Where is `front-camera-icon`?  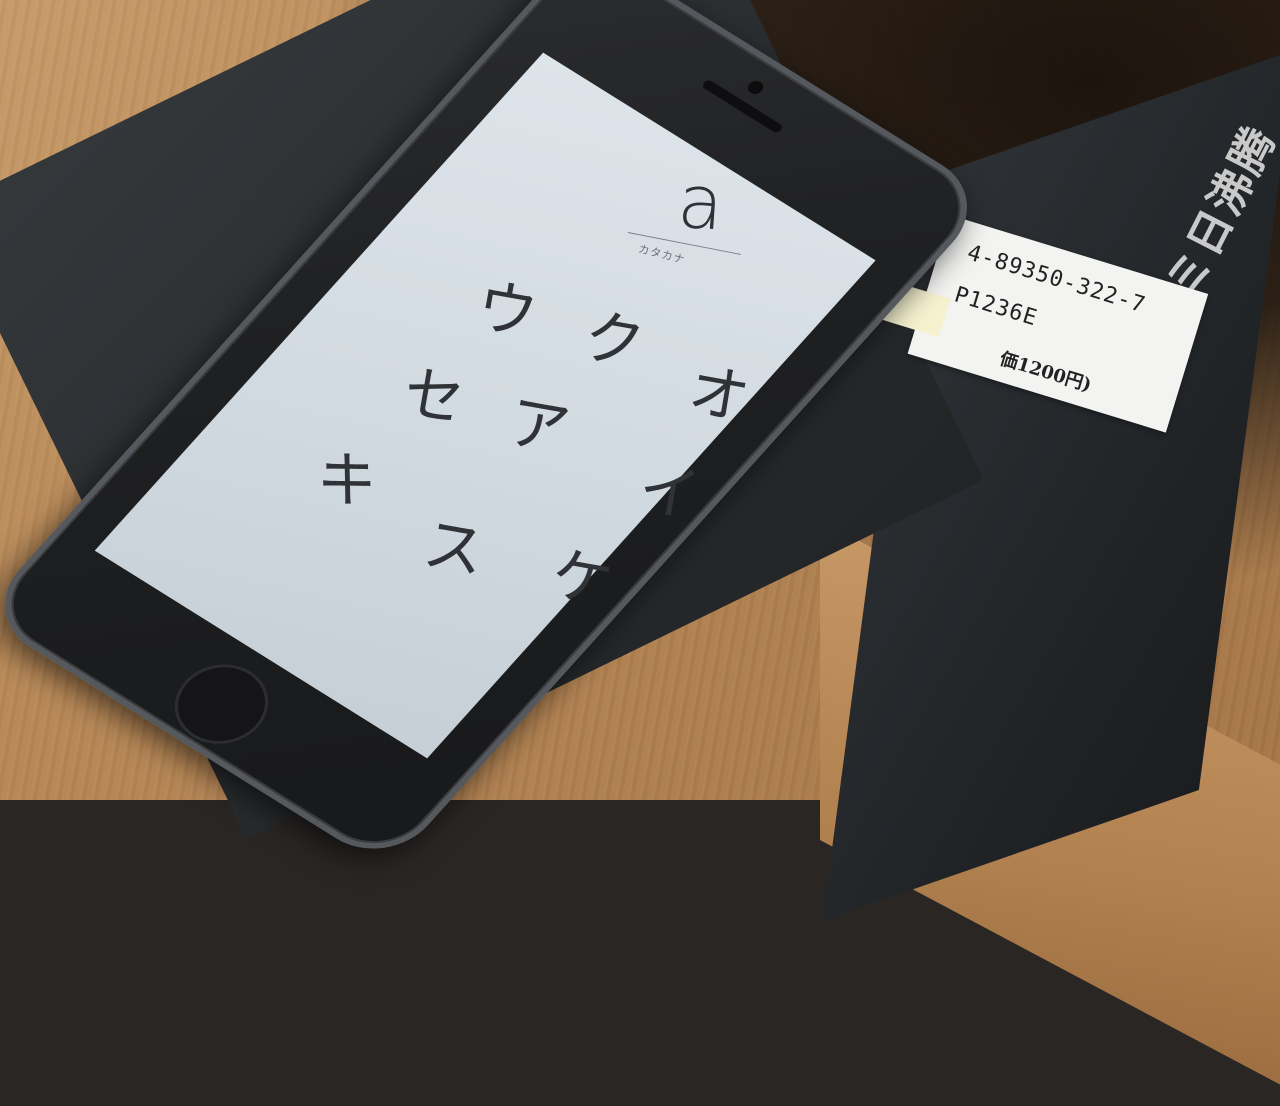 front-camera-icon is located at coordinates (755, 87).